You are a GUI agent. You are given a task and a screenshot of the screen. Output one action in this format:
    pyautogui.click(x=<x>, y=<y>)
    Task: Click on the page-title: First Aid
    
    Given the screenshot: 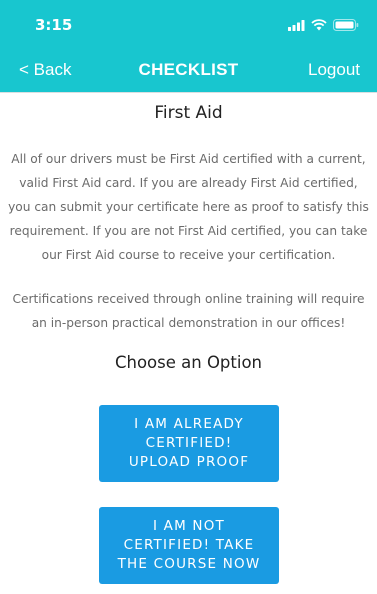 What is the action you would take?
    pyautogui.click(x=188, y=113)
    